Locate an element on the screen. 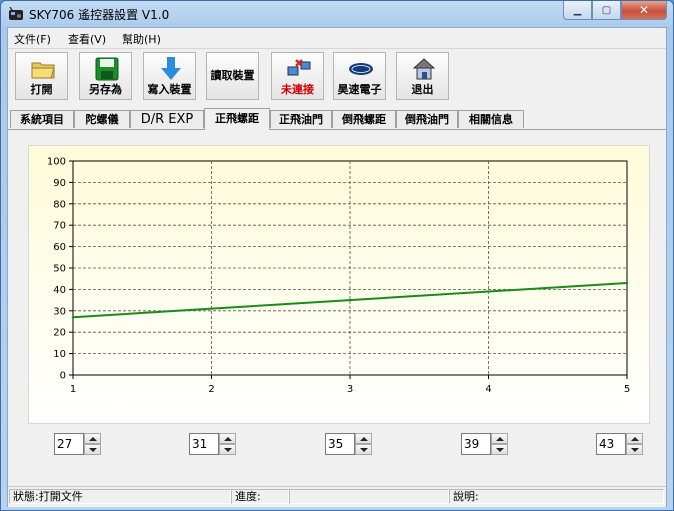  connection-status-button: 未連接 is located at coordinates (297, 76).